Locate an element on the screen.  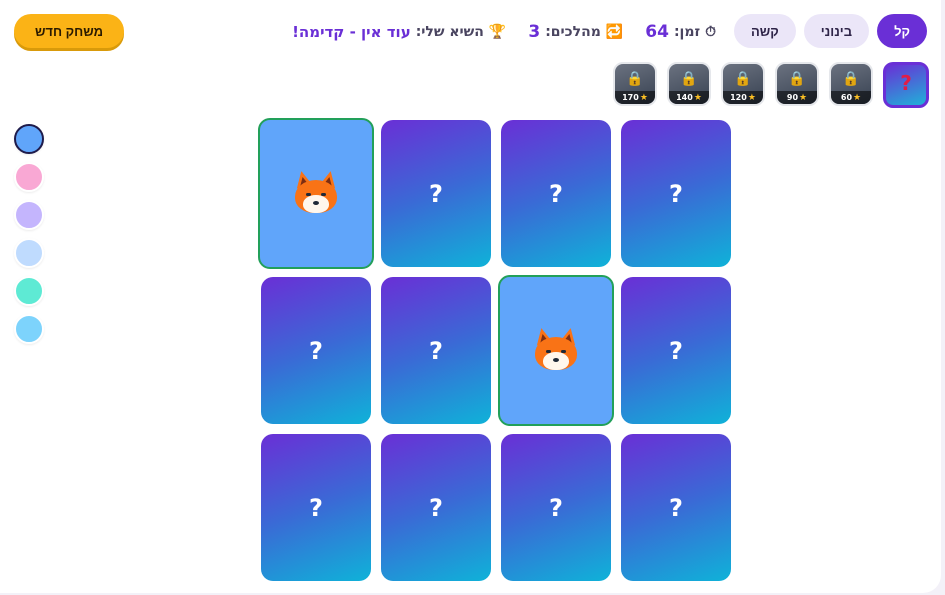
theme-cost: ★ 90 is located at coordinates (797, 97).